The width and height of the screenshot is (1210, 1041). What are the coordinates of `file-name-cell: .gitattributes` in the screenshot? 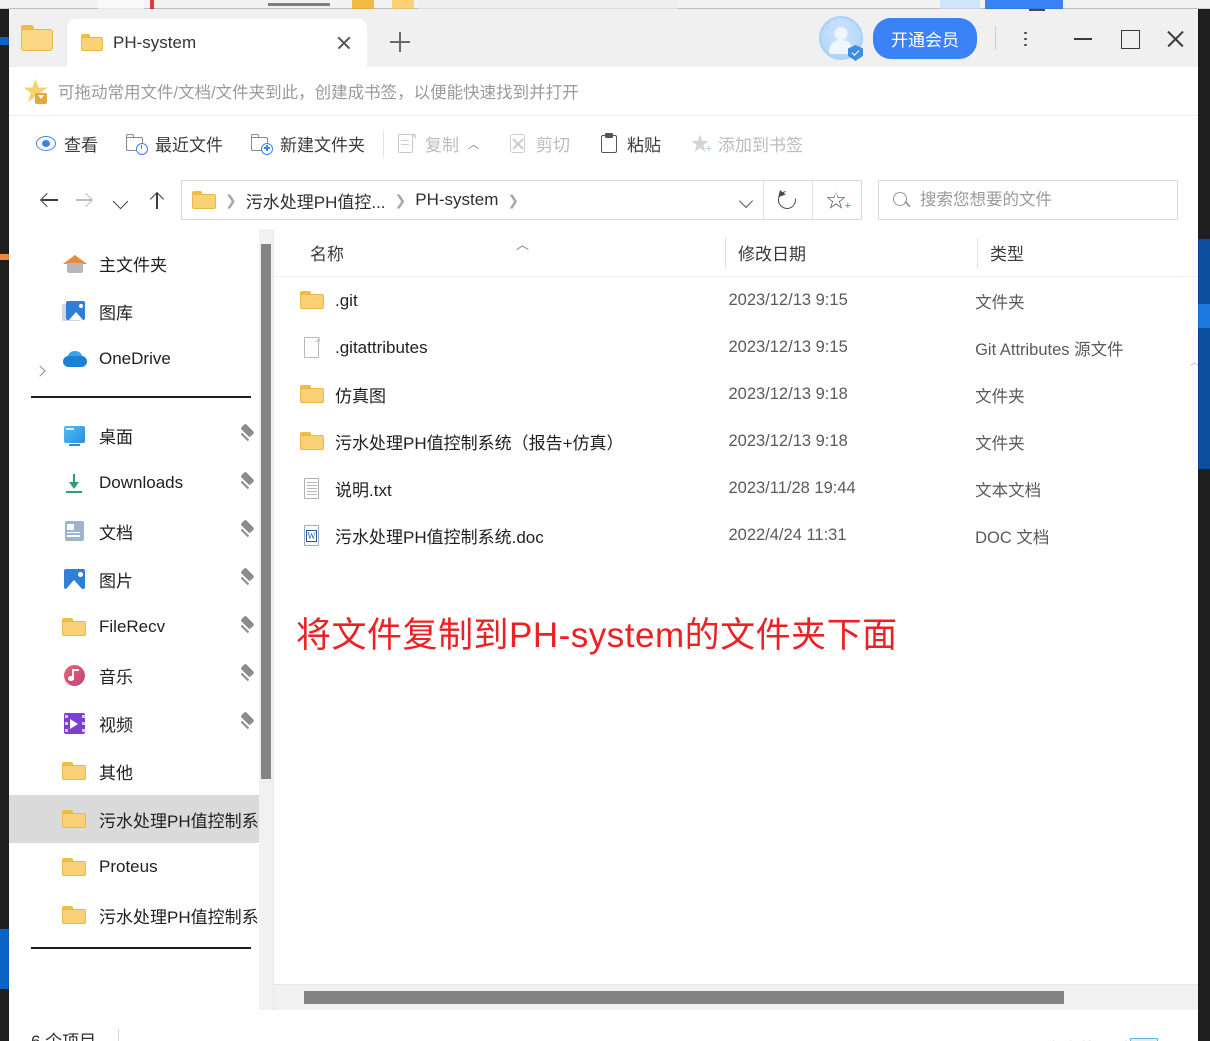 It's located at (495, 348).